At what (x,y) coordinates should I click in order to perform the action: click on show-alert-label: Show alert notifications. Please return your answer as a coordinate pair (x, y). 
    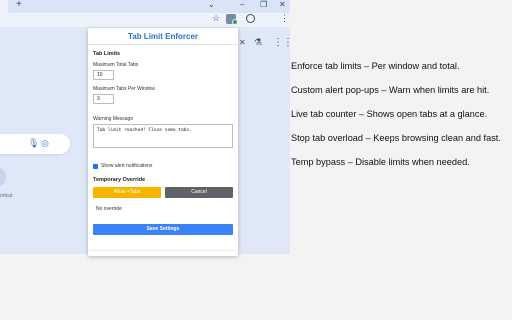
    Looking at the image, I should click on (127, 166).